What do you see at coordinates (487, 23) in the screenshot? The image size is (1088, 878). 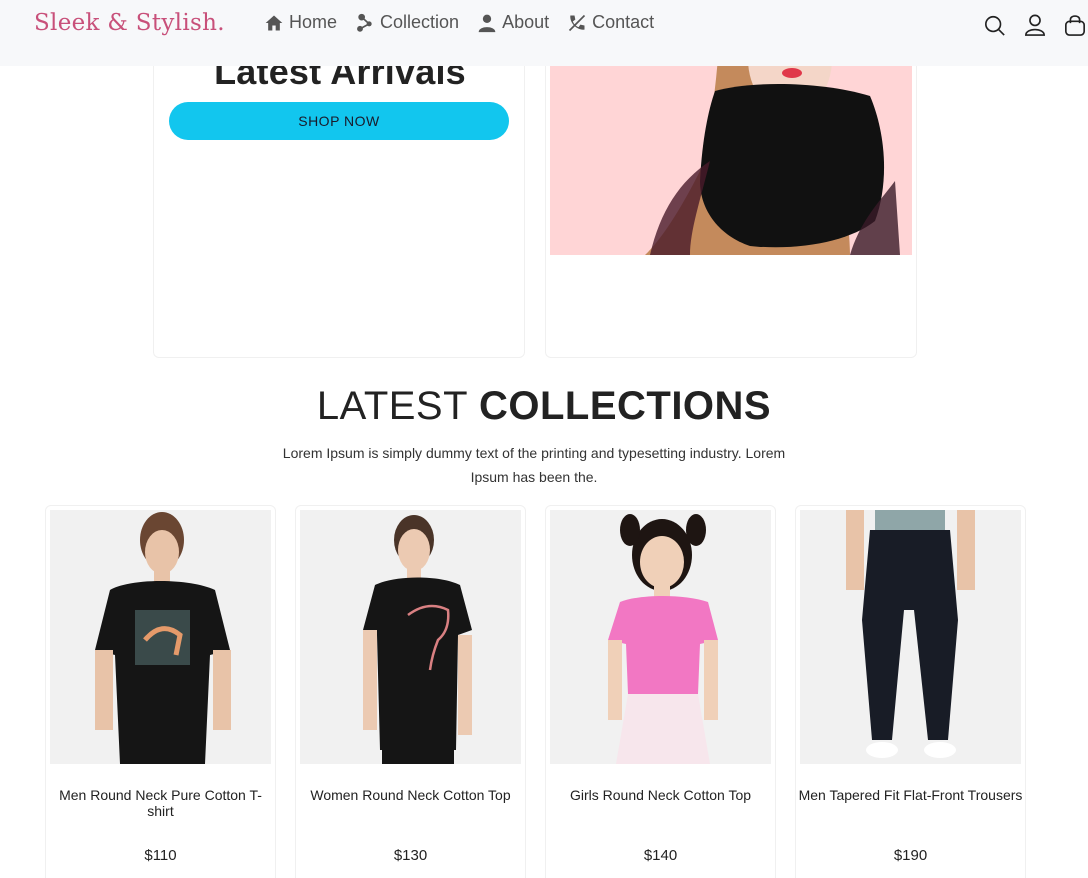 I see `user-icon` at bounding box center [487, 23].